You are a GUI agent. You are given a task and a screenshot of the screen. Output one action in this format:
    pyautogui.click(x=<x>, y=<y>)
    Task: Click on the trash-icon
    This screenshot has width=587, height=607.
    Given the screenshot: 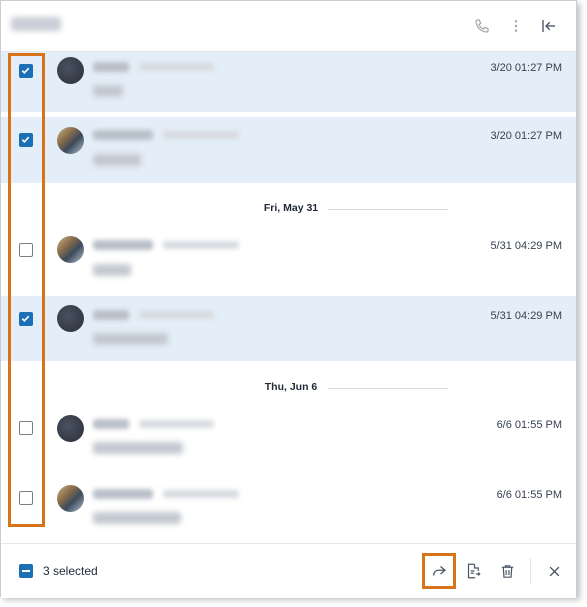 What is the action you would take?
    pyautogui.click(x=507, y=571)
    